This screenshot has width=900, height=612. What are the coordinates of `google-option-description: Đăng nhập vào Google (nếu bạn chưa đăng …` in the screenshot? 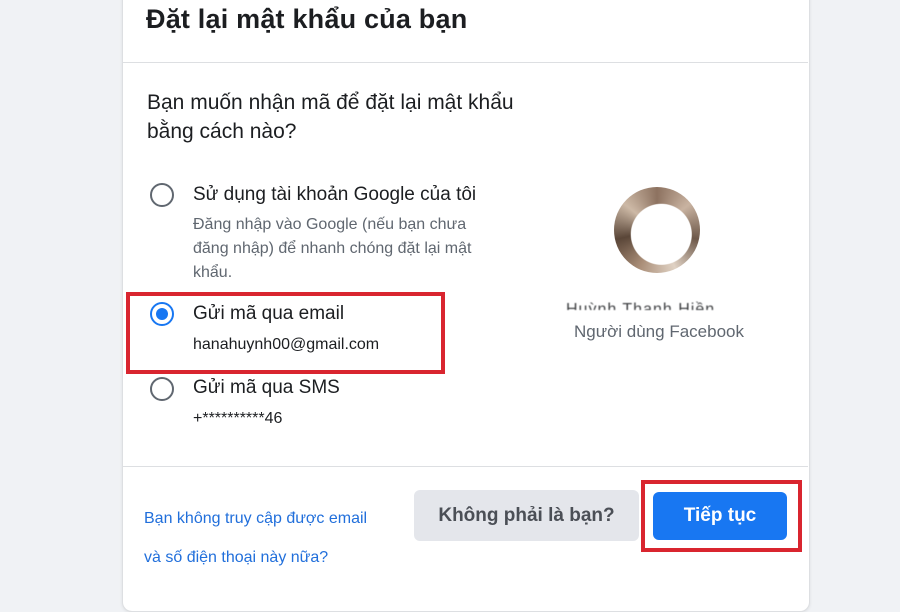 It's located at (358, 249).